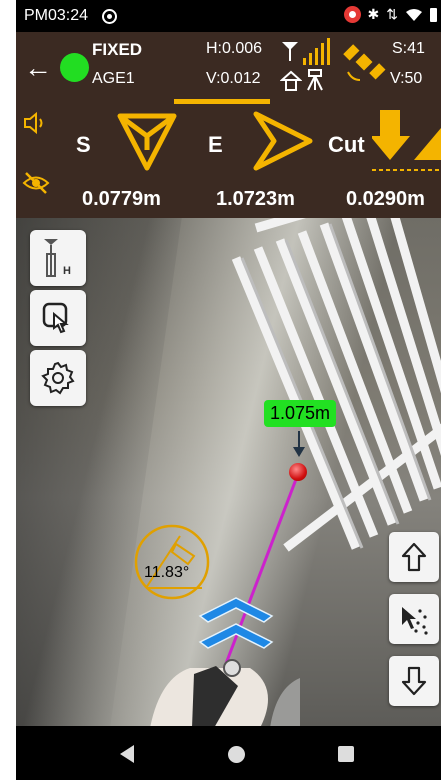 This screenshot has width=441, height=780. I want to click on antenna-icon, so click(290, 51).